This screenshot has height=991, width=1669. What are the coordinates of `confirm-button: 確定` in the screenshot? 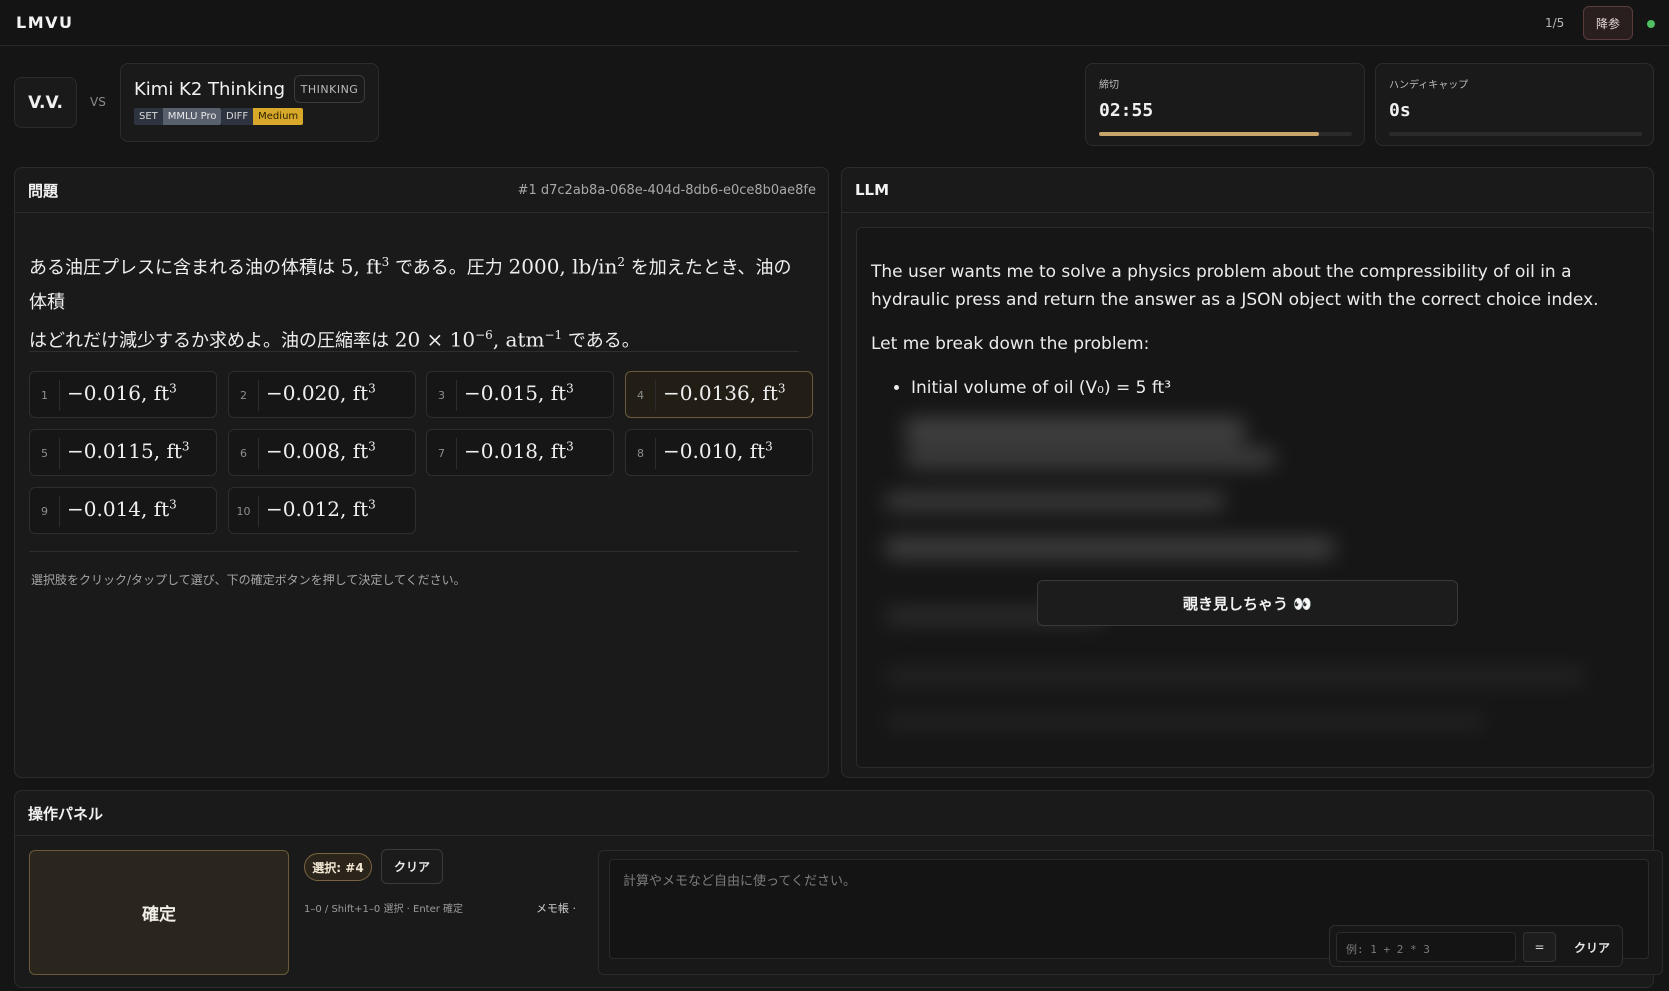 It's located at (159, 912).